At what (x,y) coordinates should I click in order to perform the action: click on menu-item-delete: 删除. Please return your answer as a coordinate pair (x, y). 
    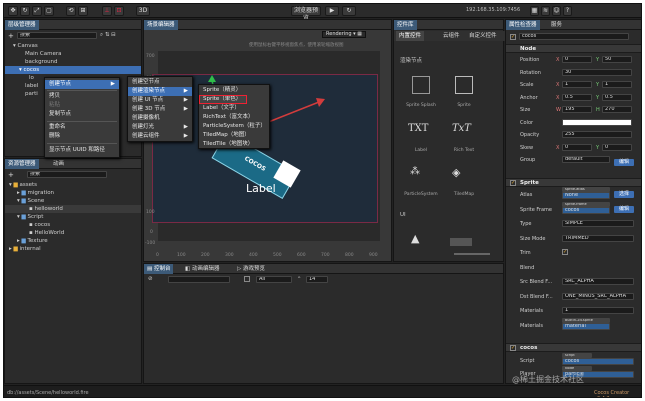
    Looking at the image, I should click on (82, 136).